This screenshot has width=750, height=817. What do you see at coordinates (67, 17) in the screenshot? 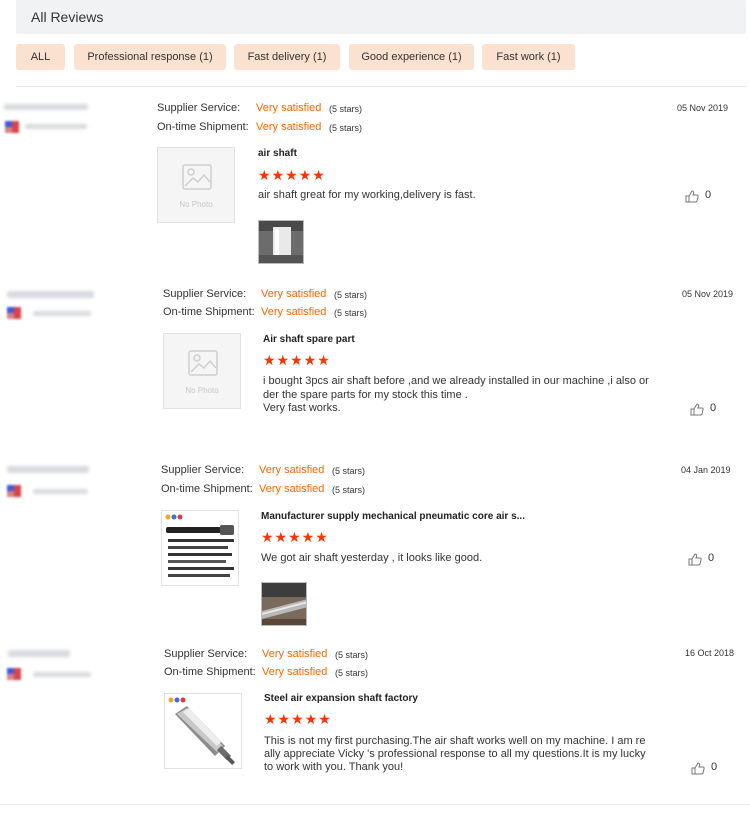
I see `reviews-title: All Reviews` at bounding box center [67, 17].